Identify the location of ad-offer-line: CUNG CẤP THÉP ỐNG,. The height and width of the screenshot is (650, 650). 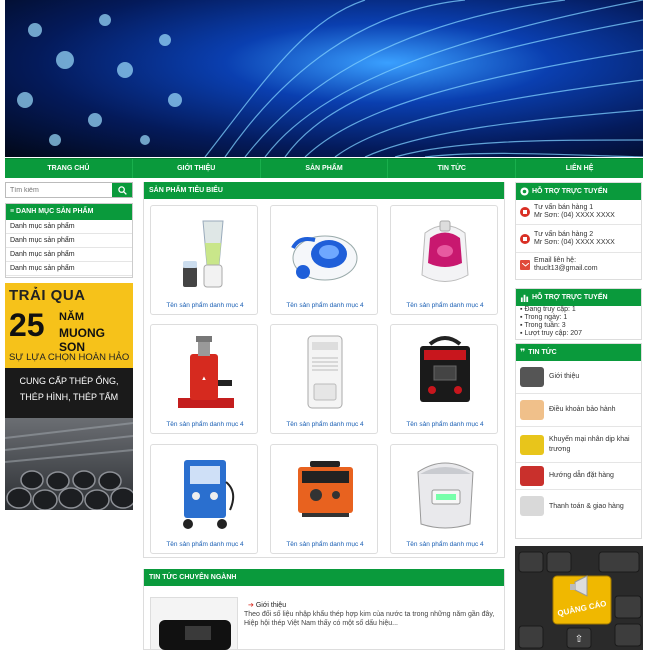
(69, 381).